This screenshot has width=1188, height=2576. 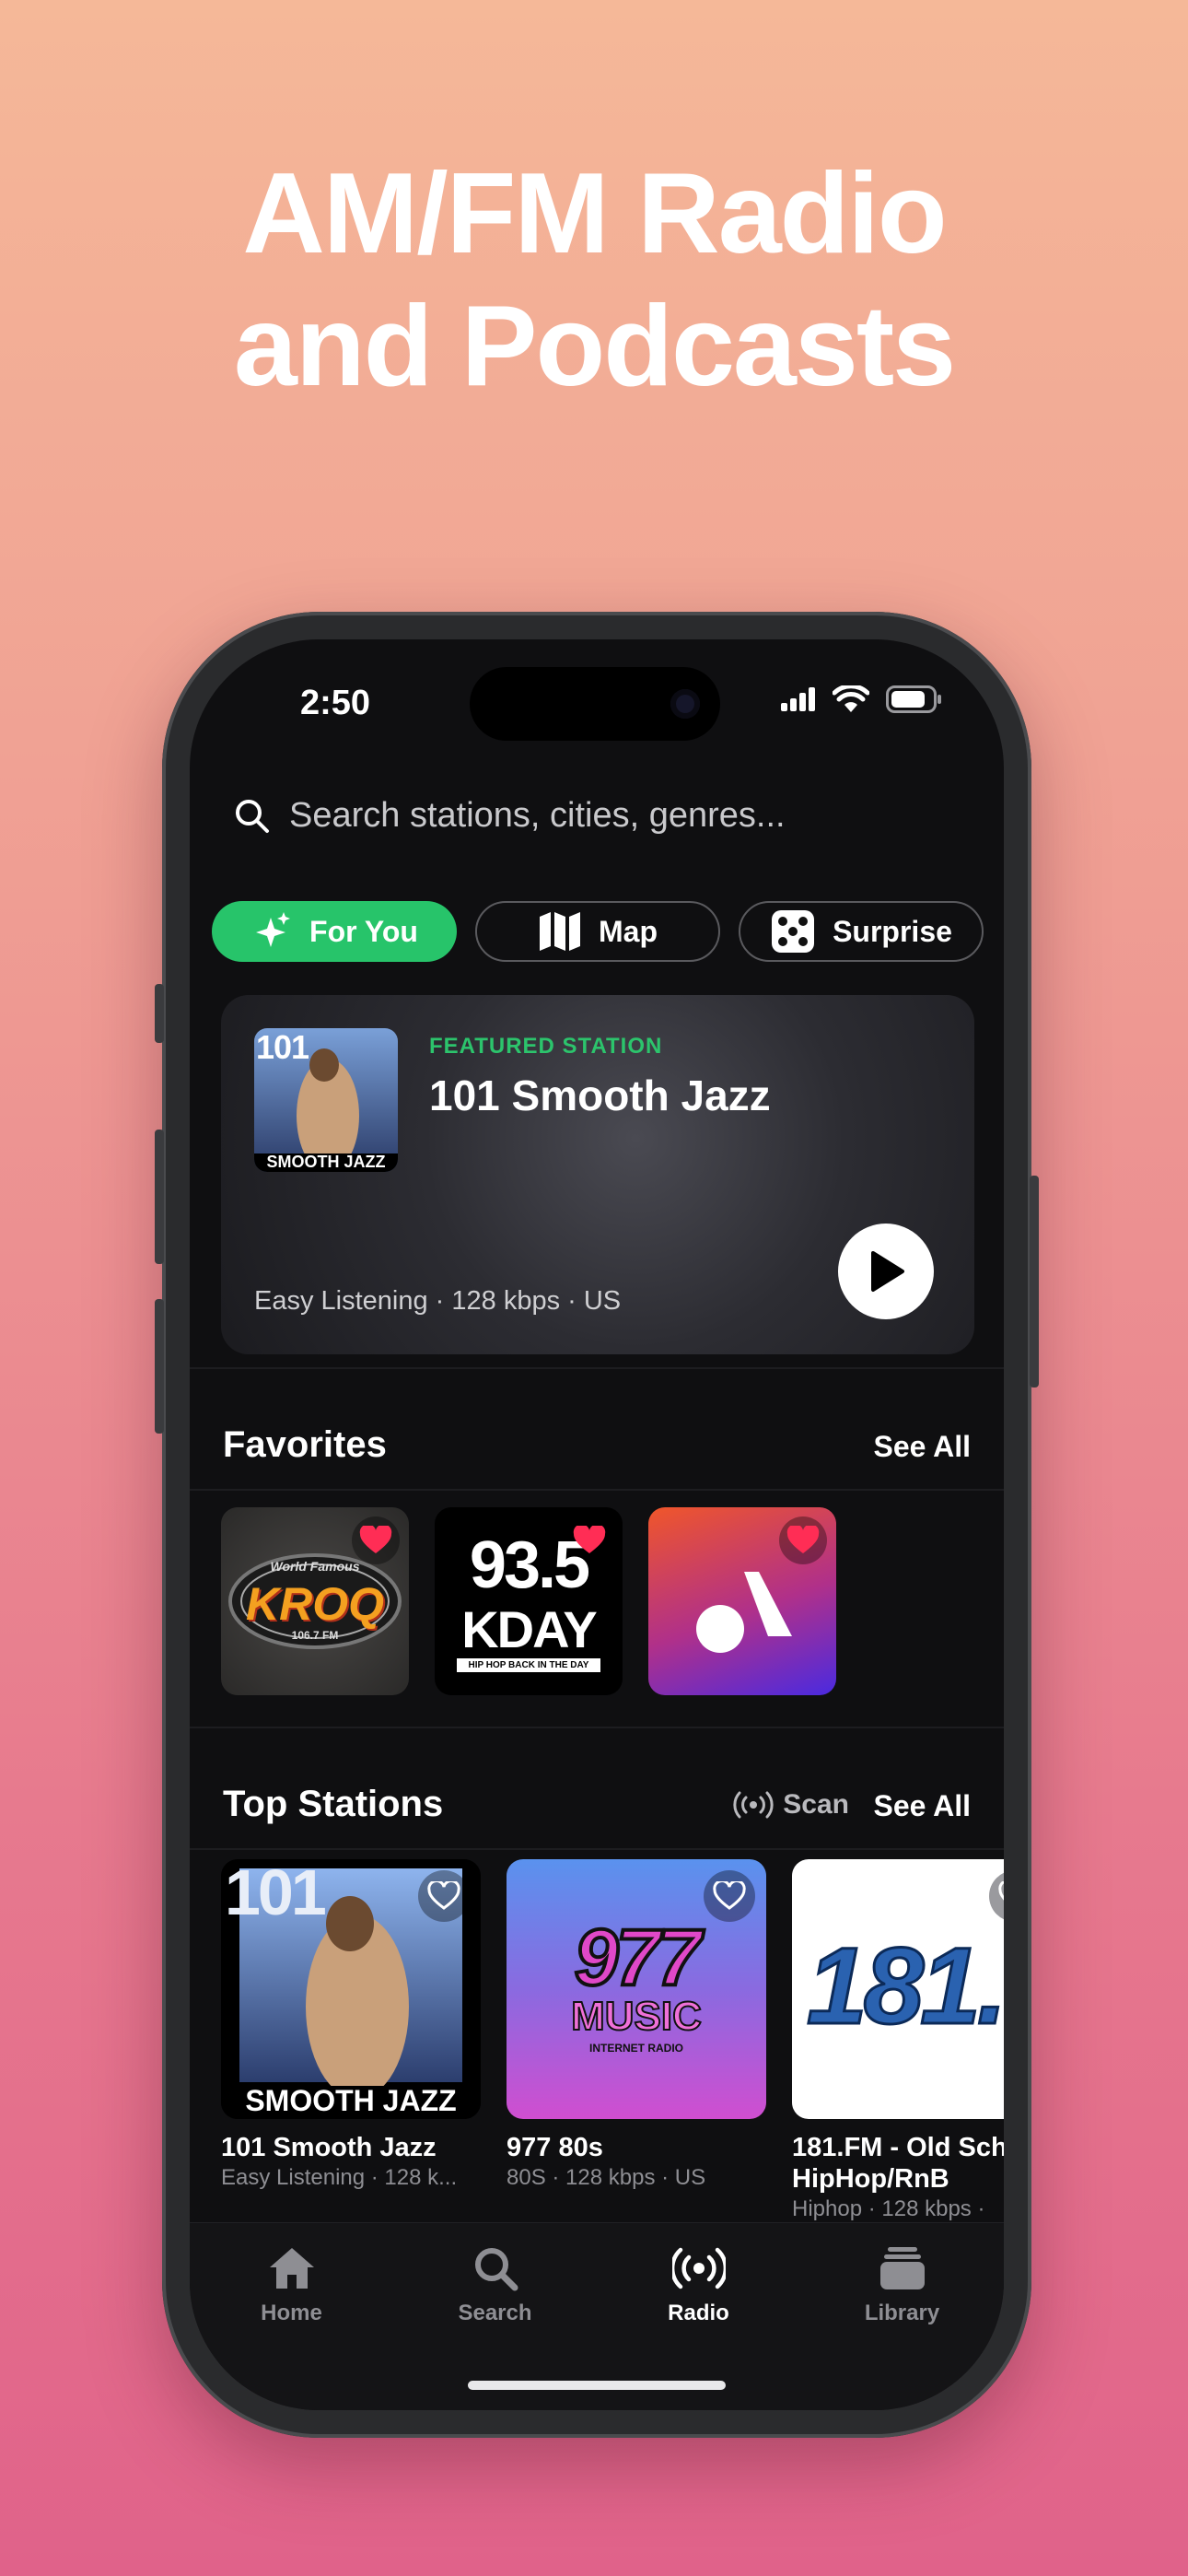 I want to click on featured-title: 101 Smooth Jazz, so click(x=600, y=1095).